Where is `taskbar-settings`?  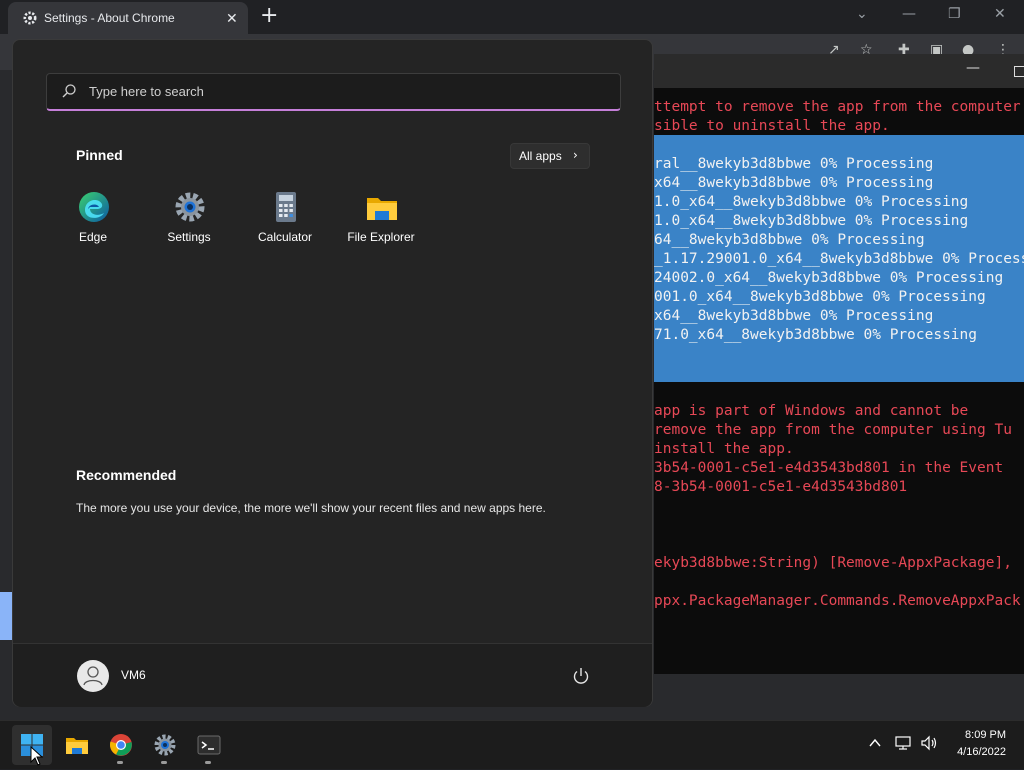
taskbar-settings is located at coordinates (165, 745).